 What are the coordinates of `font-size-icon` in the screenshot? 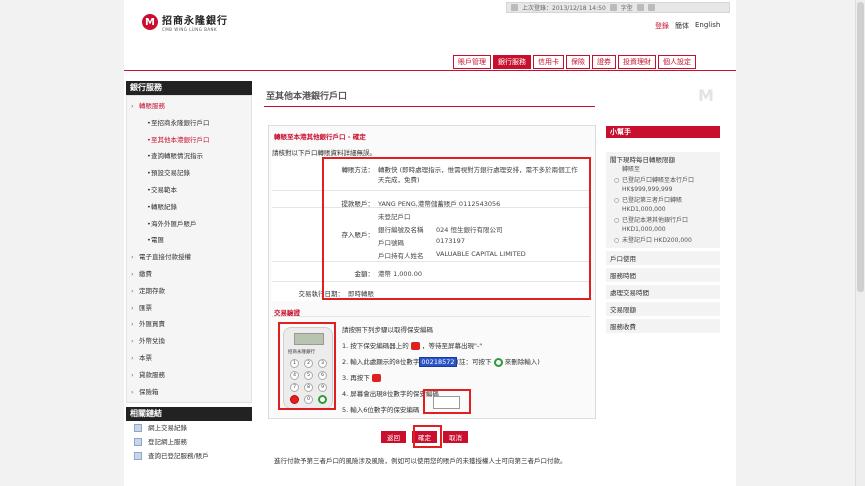 It's located at (613, 7).